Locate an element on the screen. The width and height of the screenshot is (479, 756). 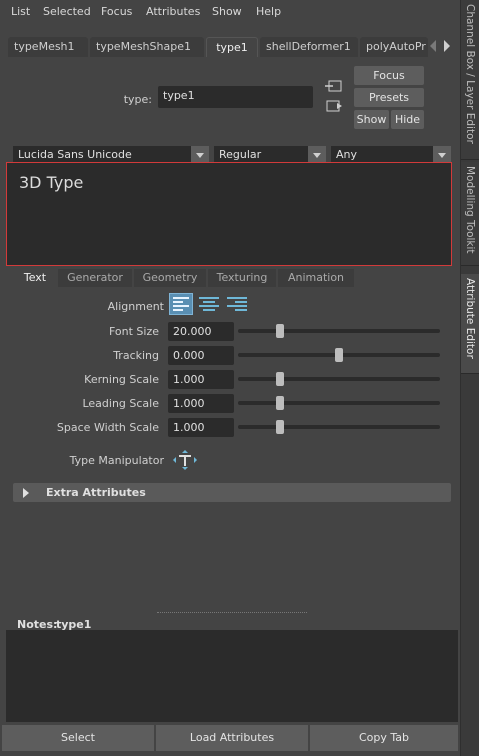
notes-textarea is located at coordinates (232, 676).